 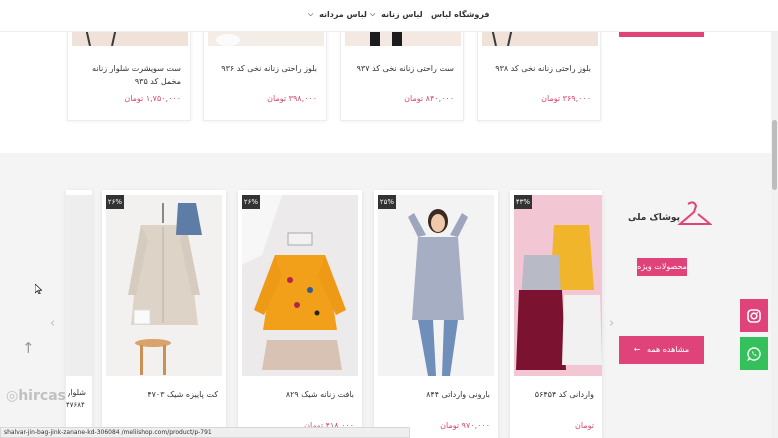 I want to click on instagram-button, so click(x=754, y=315).